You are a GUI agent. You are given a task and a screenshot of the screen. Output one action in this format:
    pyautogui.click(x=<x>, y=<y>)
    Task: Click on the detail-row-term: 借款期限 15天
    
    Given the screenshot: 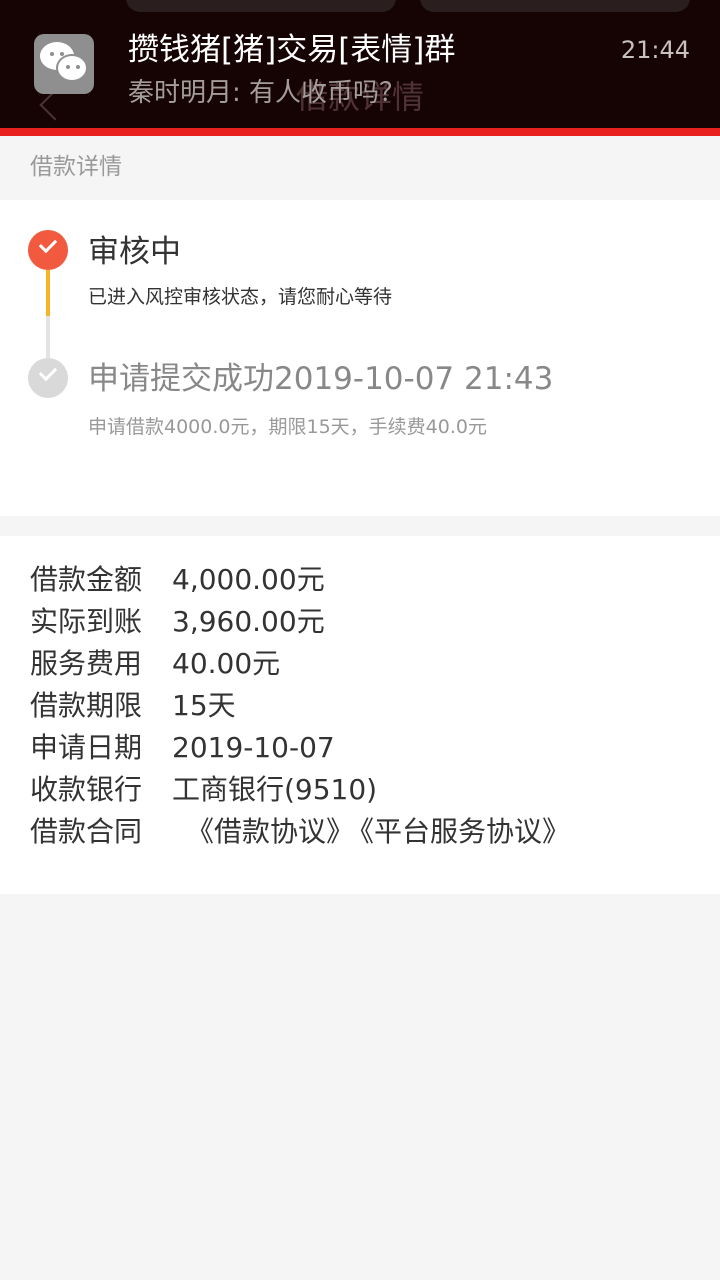 What is the action you would take?
    pyautogui.click(x=133, y=705)
    